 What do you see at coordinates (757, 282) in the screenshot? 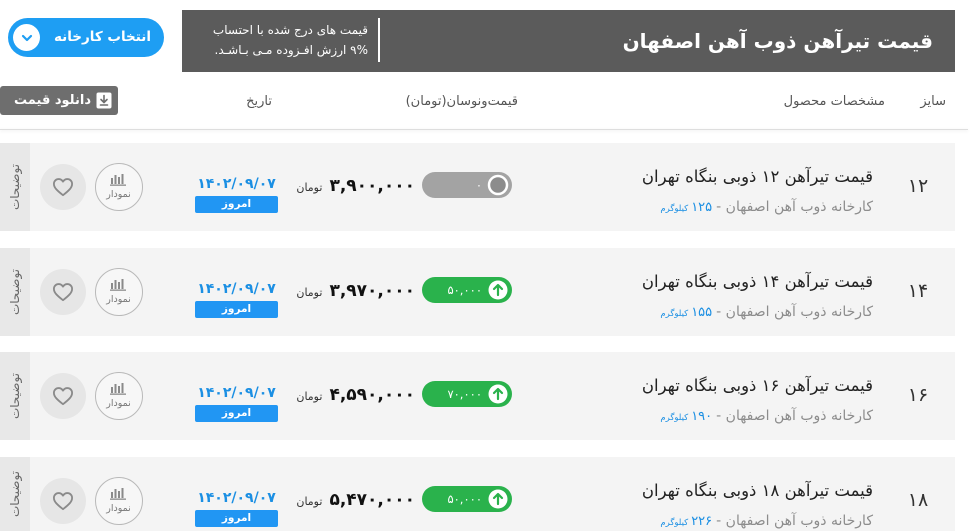
I see `product-name-link: قیمت تیرآهن ۱۴ ذوبی بنگاه تهران` at bounding box center [757, 282].